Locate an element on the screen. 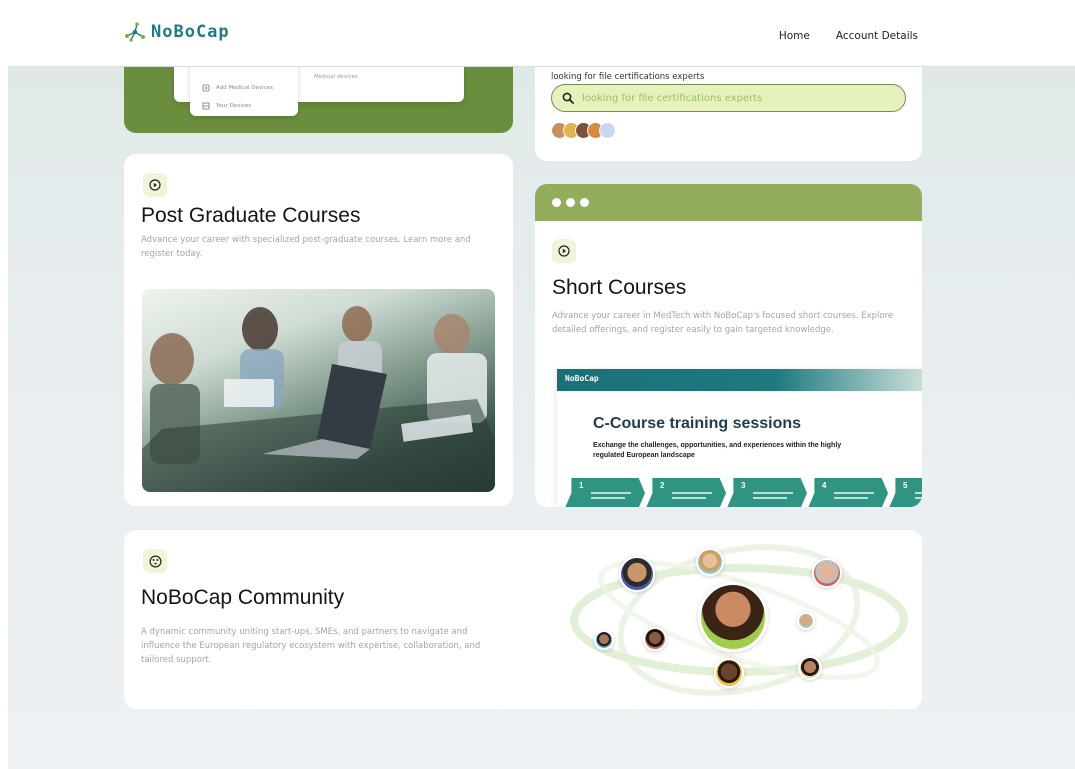  menu-item-add-devices: Add Medical Devices is located at coordinates (237, 88).